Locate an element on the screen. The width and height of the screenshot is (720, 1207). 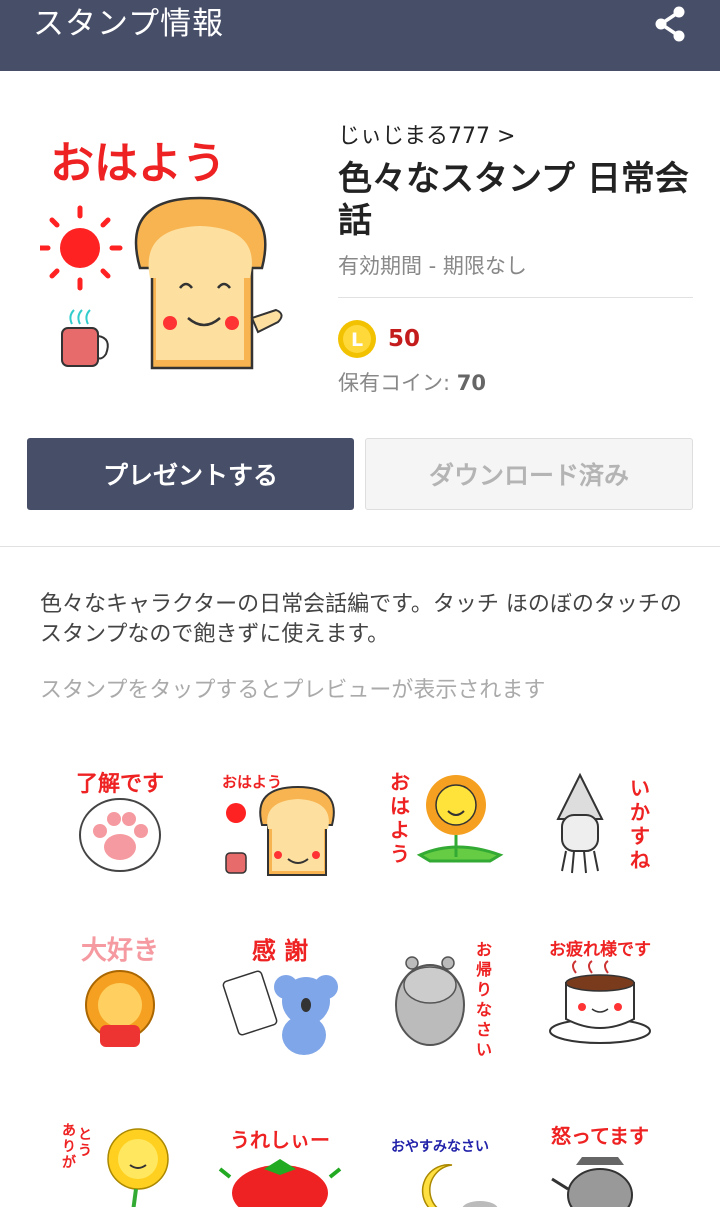
svg-text: す is located at coordinates (640, 836).